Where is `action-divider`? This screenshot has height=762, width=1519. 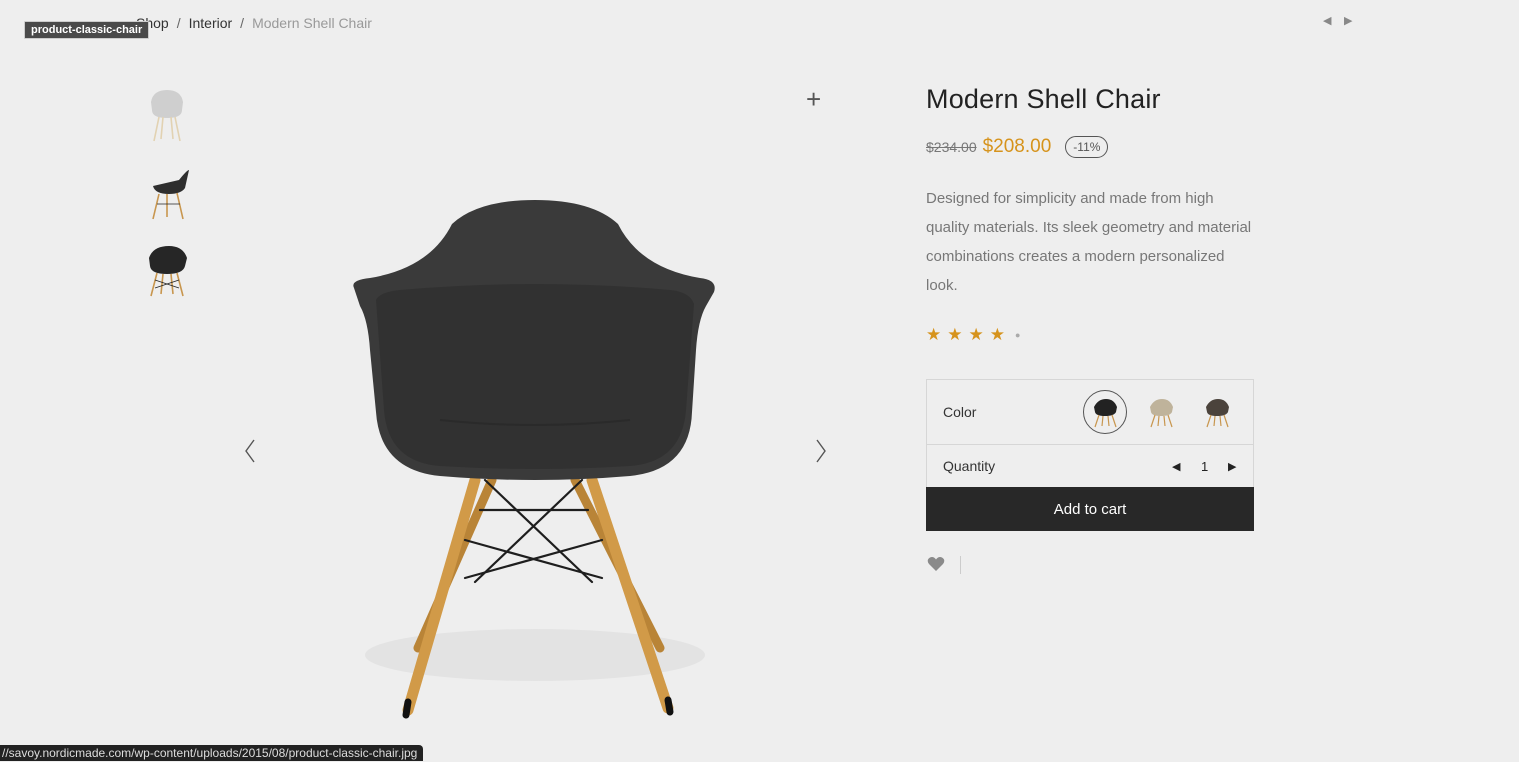
action-divider is located at coordinates (960, 565).